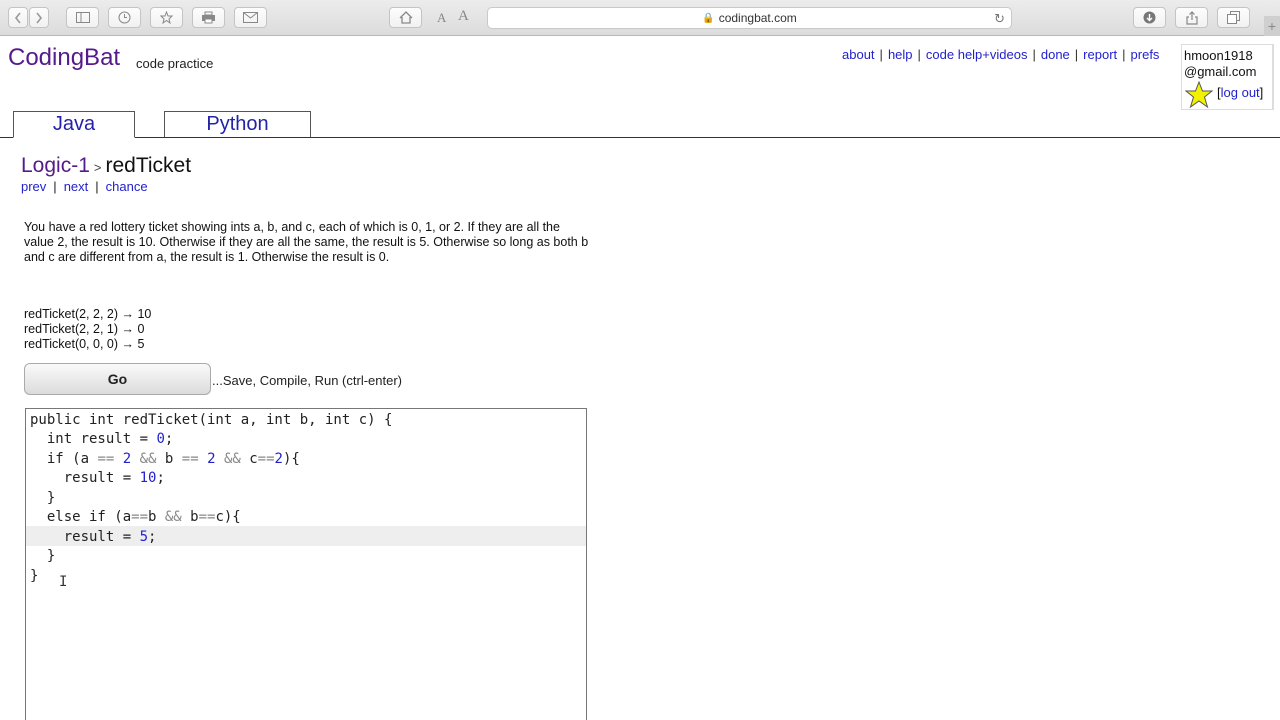  I want to click on envelope-icon, so click(250, 17).